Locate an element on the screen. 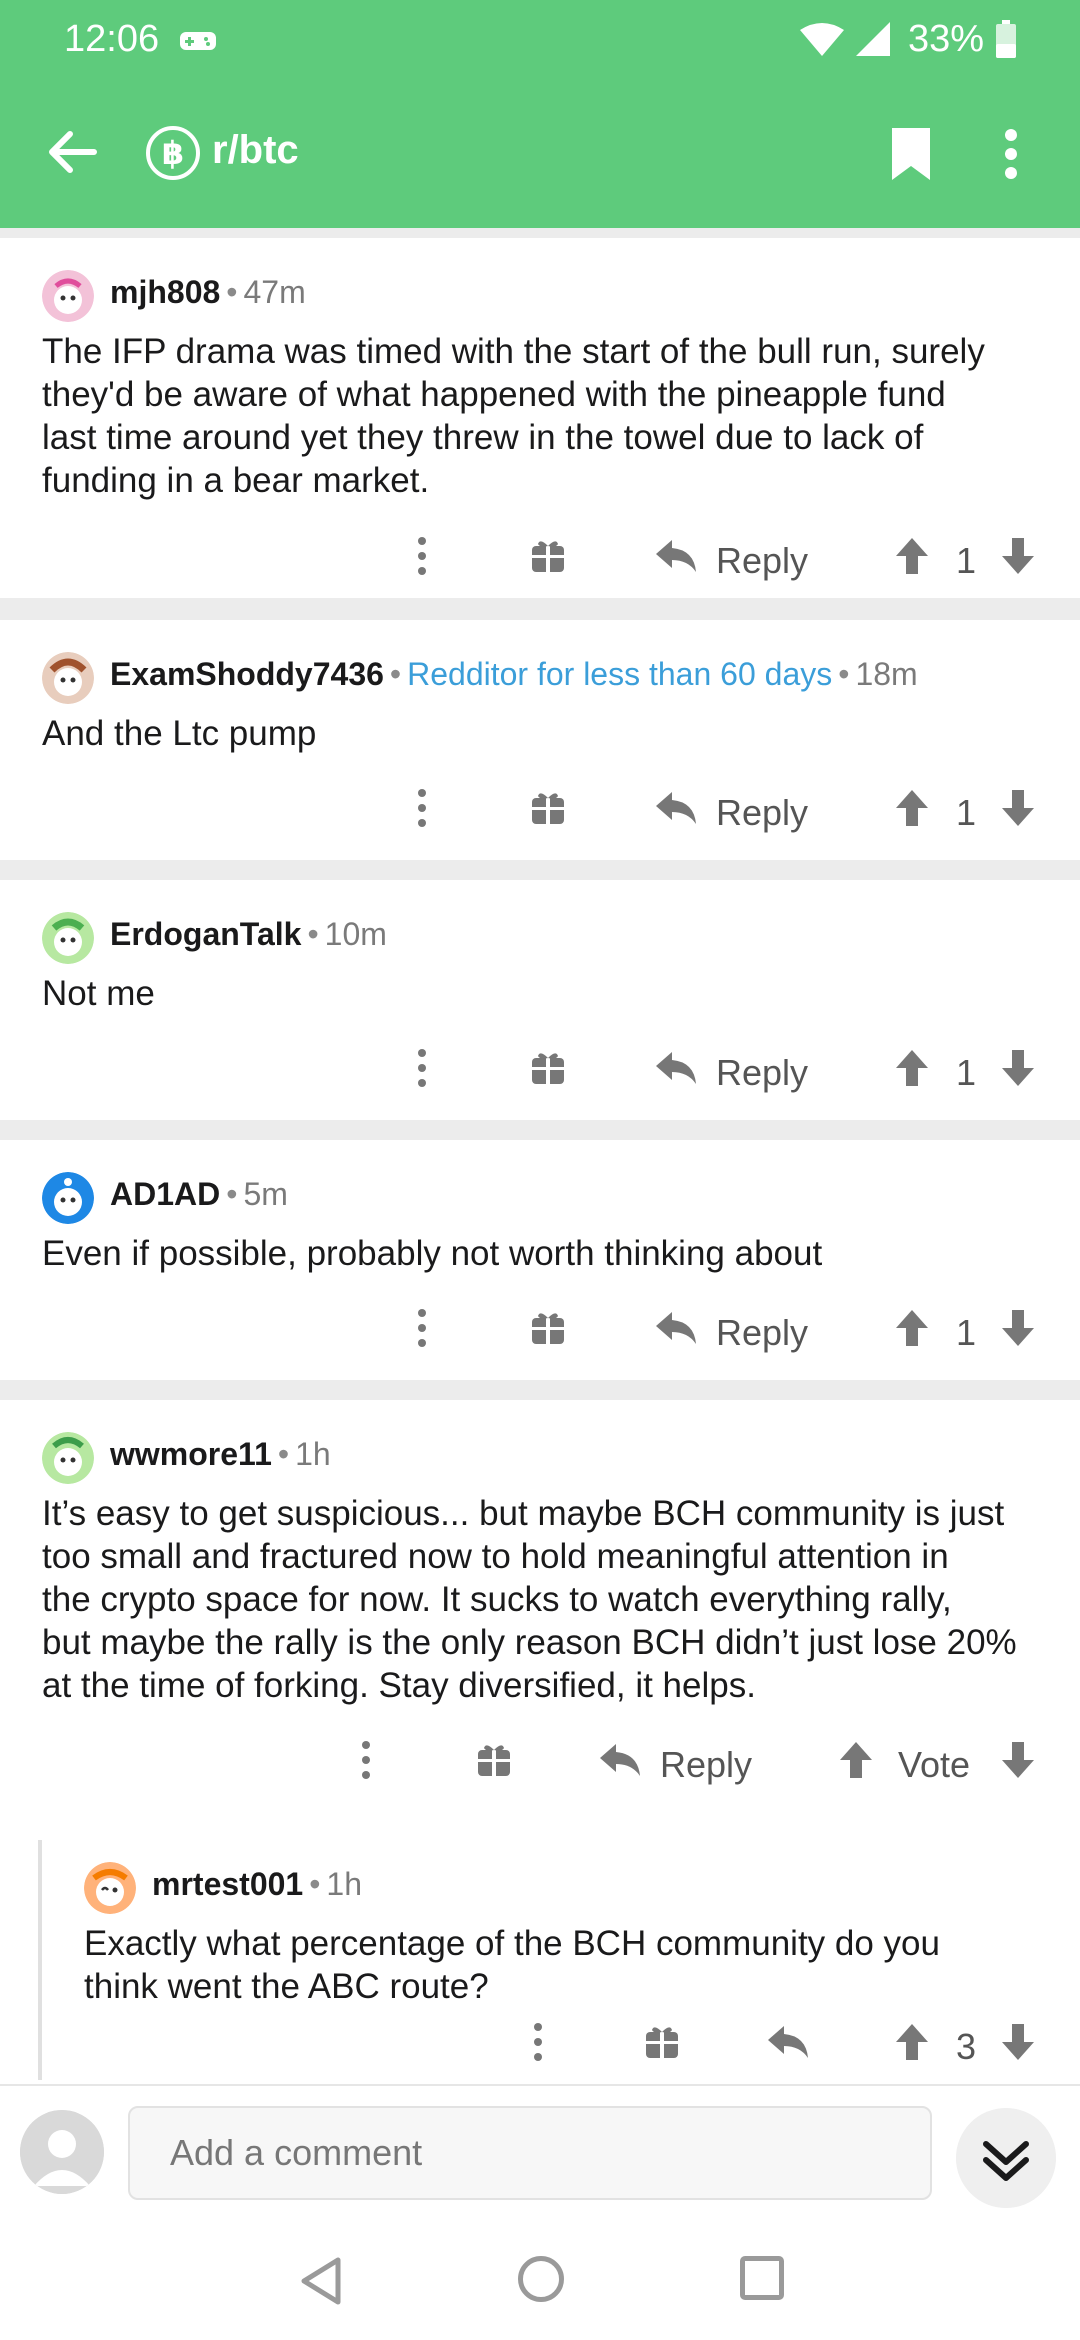 The image size is (1080, 2340). comment-body: And the Ltc pump is located at coordinates (552, 733).